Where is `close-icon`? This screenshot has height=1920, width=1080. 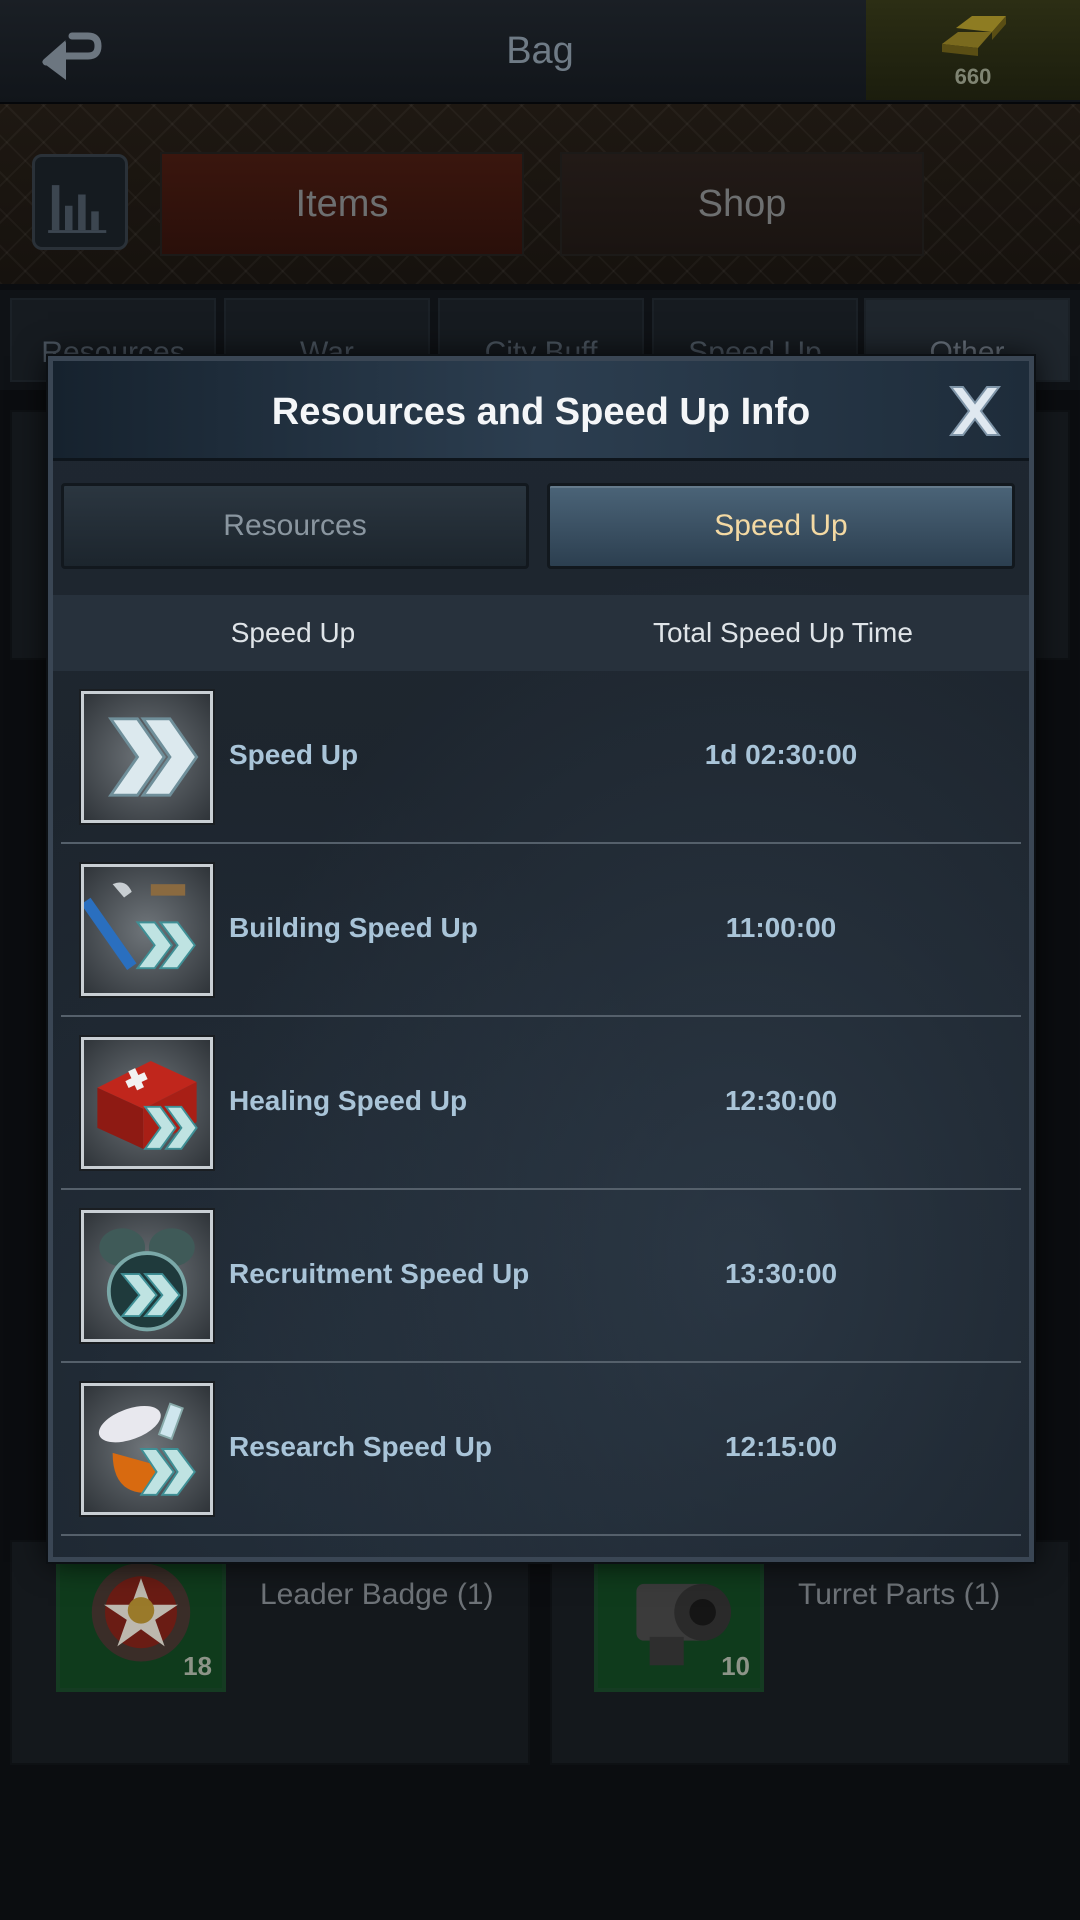
close-icon is located at coordinates (975, 411).